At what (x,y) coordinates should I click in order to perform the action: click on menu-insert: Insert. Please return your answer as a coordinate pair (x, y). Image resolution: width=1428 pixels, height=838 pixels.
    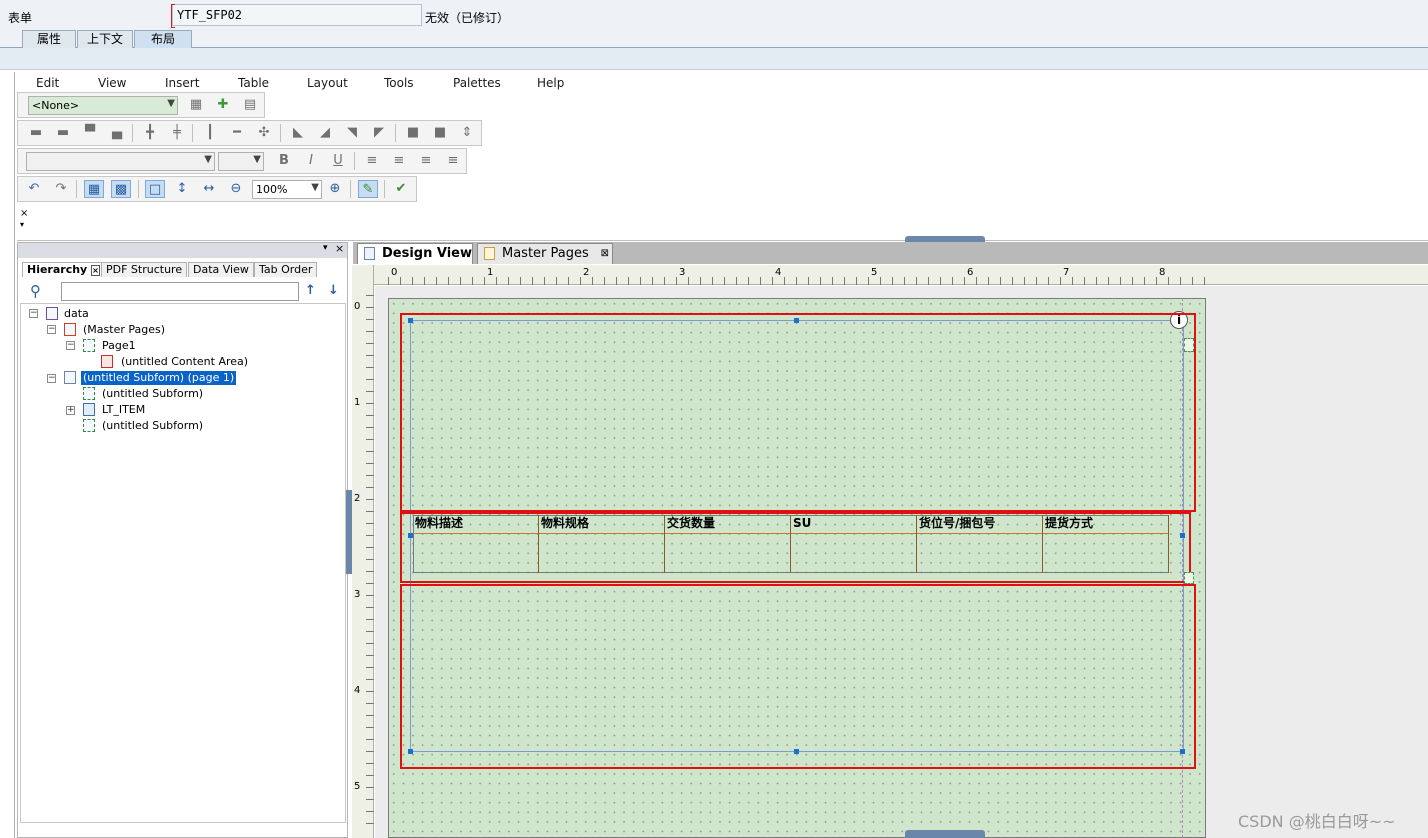
    Looking at the image, I should click on (182, 83).